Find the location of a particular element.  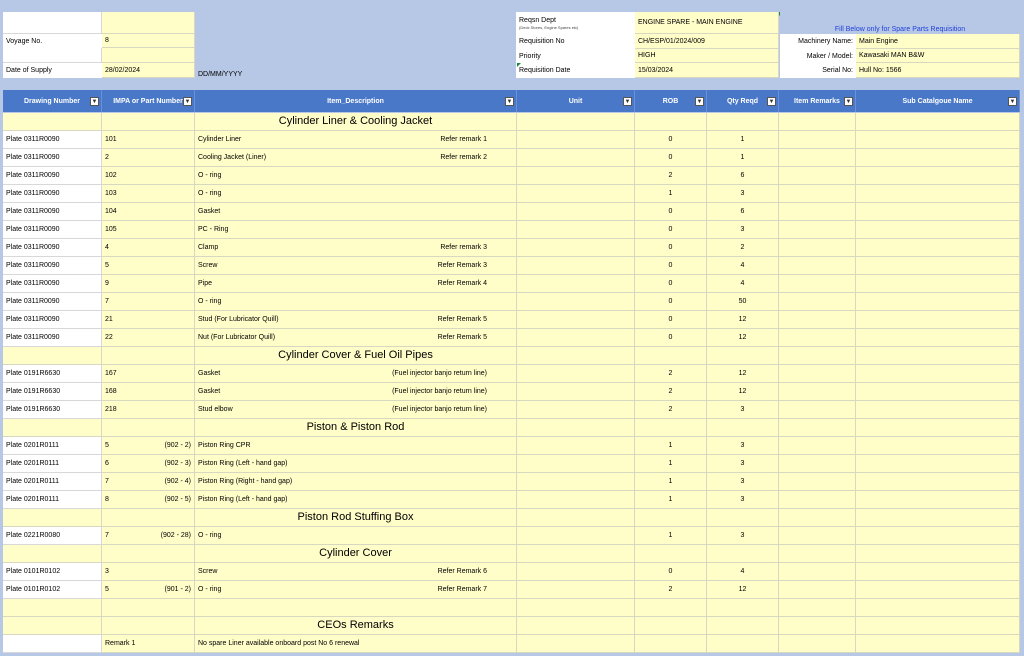

part-number-cell: 104 is located at coordinates (148, 212).